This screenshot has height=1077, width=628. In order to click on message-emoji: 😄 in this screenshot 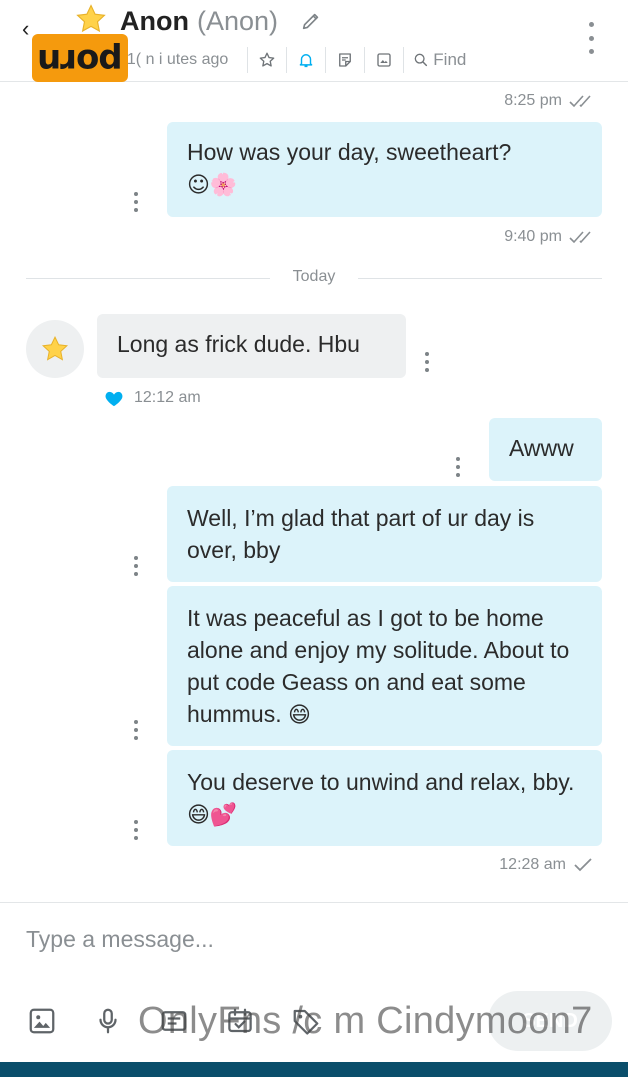, I will do `click(299, 715)`.